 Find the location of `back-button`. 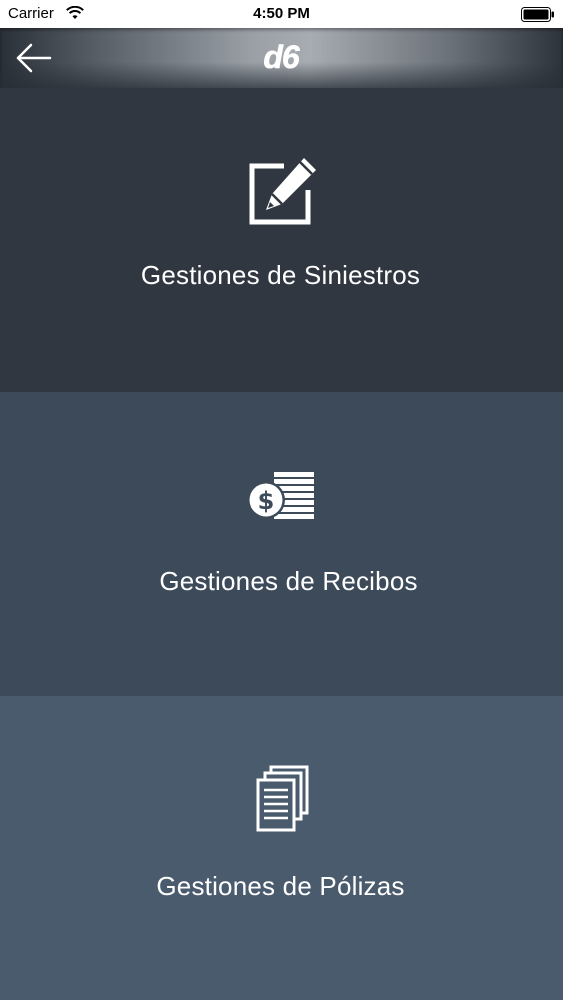

back-button is located at coordinates (34, 58).